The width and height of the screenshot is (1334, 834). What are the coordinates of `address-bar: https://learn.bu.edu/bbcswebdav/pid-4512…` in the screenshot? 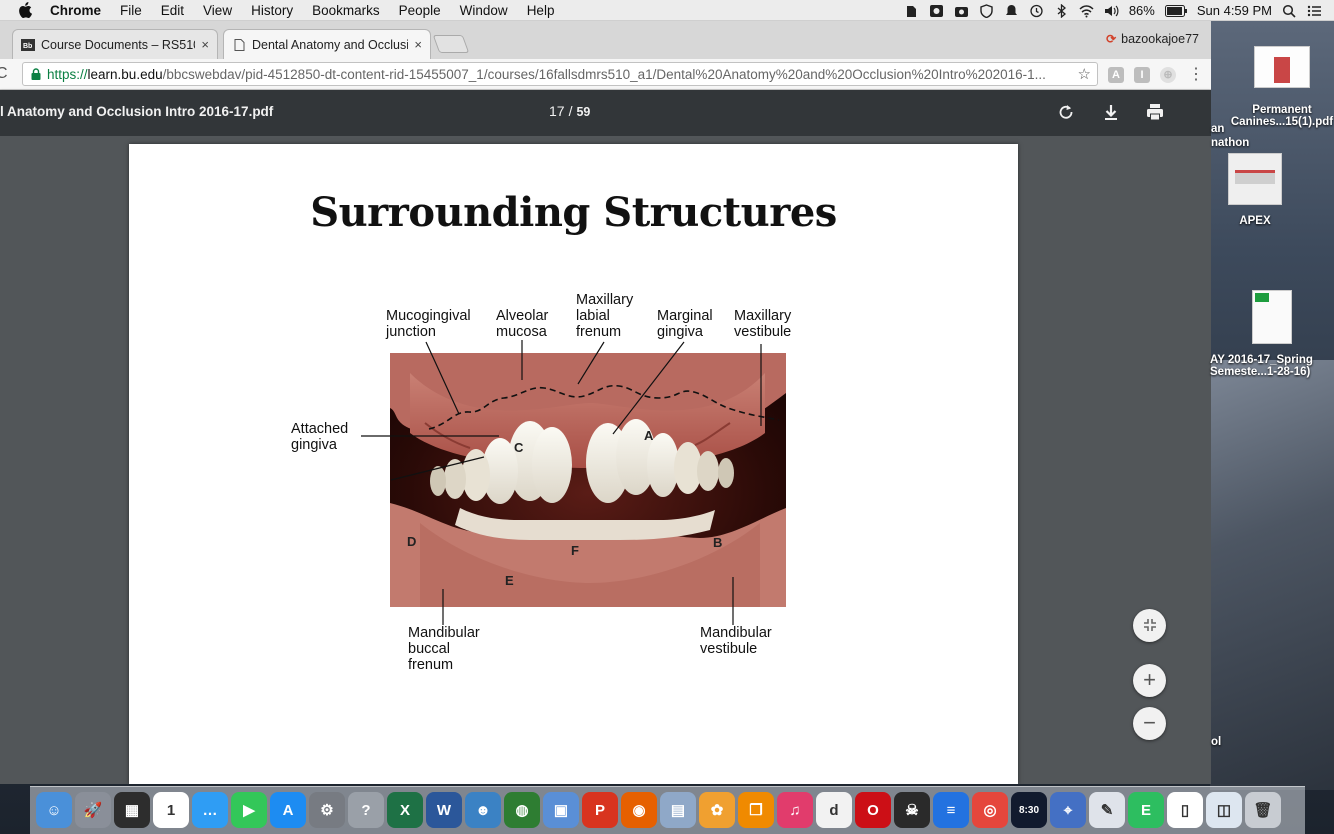 It's located at (560, 74).